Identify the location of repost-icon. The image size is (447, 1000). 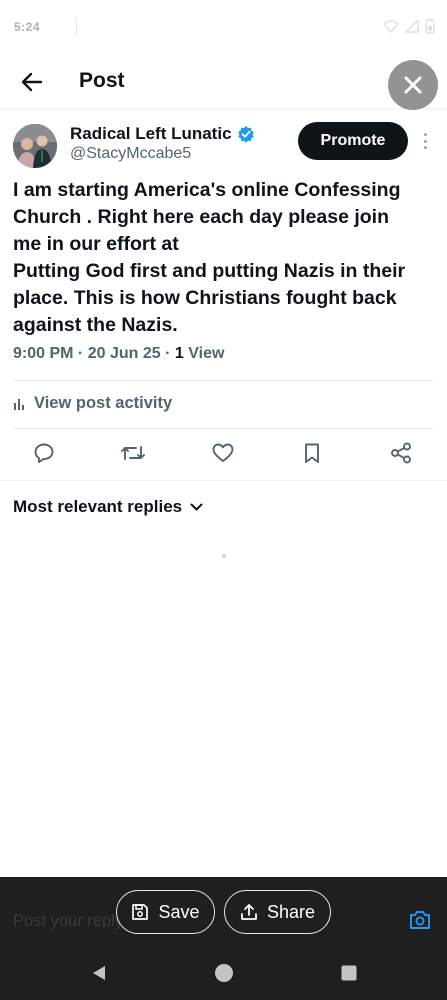
(133, 453).